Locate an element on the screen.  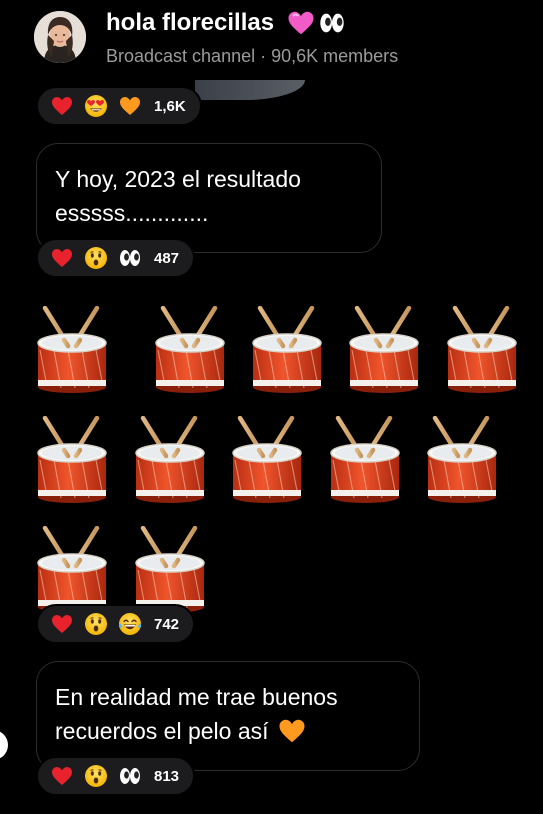
reactions-bar: 487 is located at coordinates (116, 258).